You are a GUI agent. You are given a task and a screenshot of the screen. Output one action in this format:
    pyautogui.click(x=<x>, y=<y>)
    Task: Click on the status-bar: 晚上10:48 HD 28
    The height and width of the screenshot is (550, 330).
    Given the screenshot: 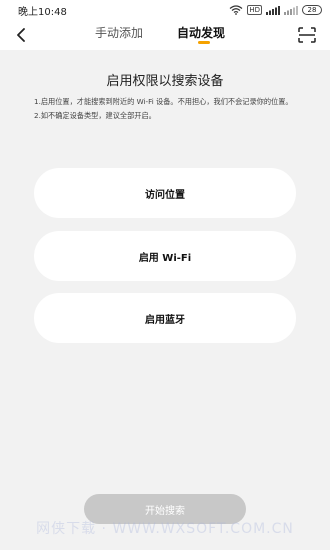 What is the action you would take?
    pyautogui.click(x=165, y=10)
    